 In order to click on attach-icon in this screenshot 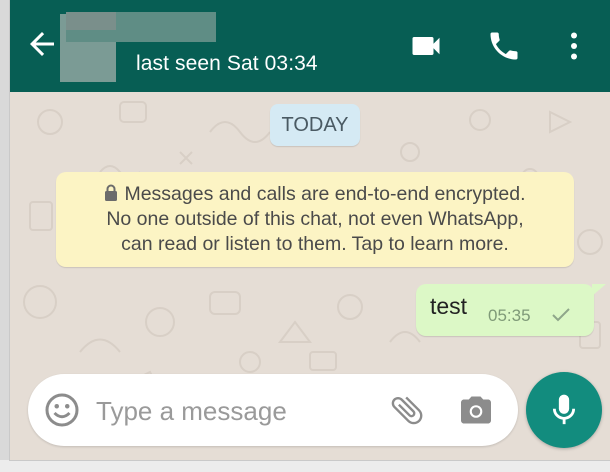, I will do `click(407, 410)`.